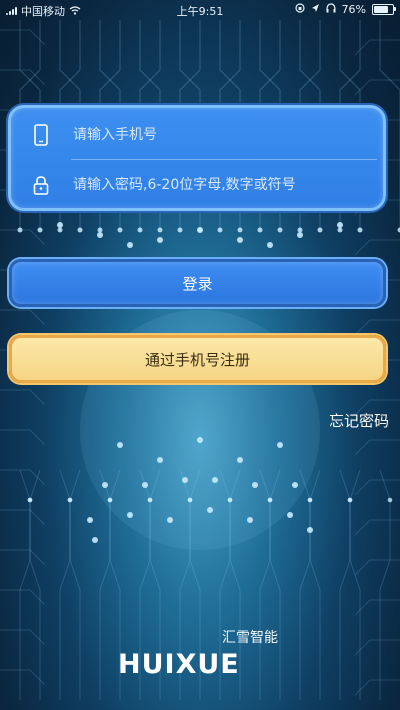  I want to click on password-input, so click(218, 185).